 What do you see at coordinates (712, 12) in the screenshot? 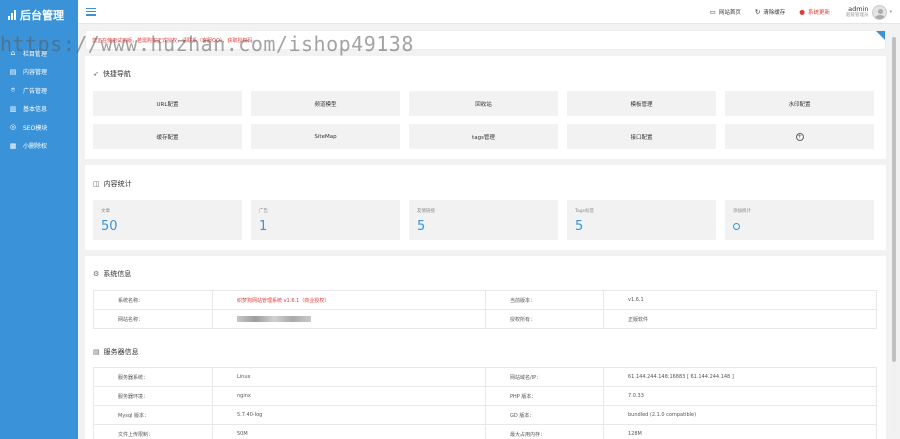
I see `monitor-icon: ▭` at bounding box center [712, 12].